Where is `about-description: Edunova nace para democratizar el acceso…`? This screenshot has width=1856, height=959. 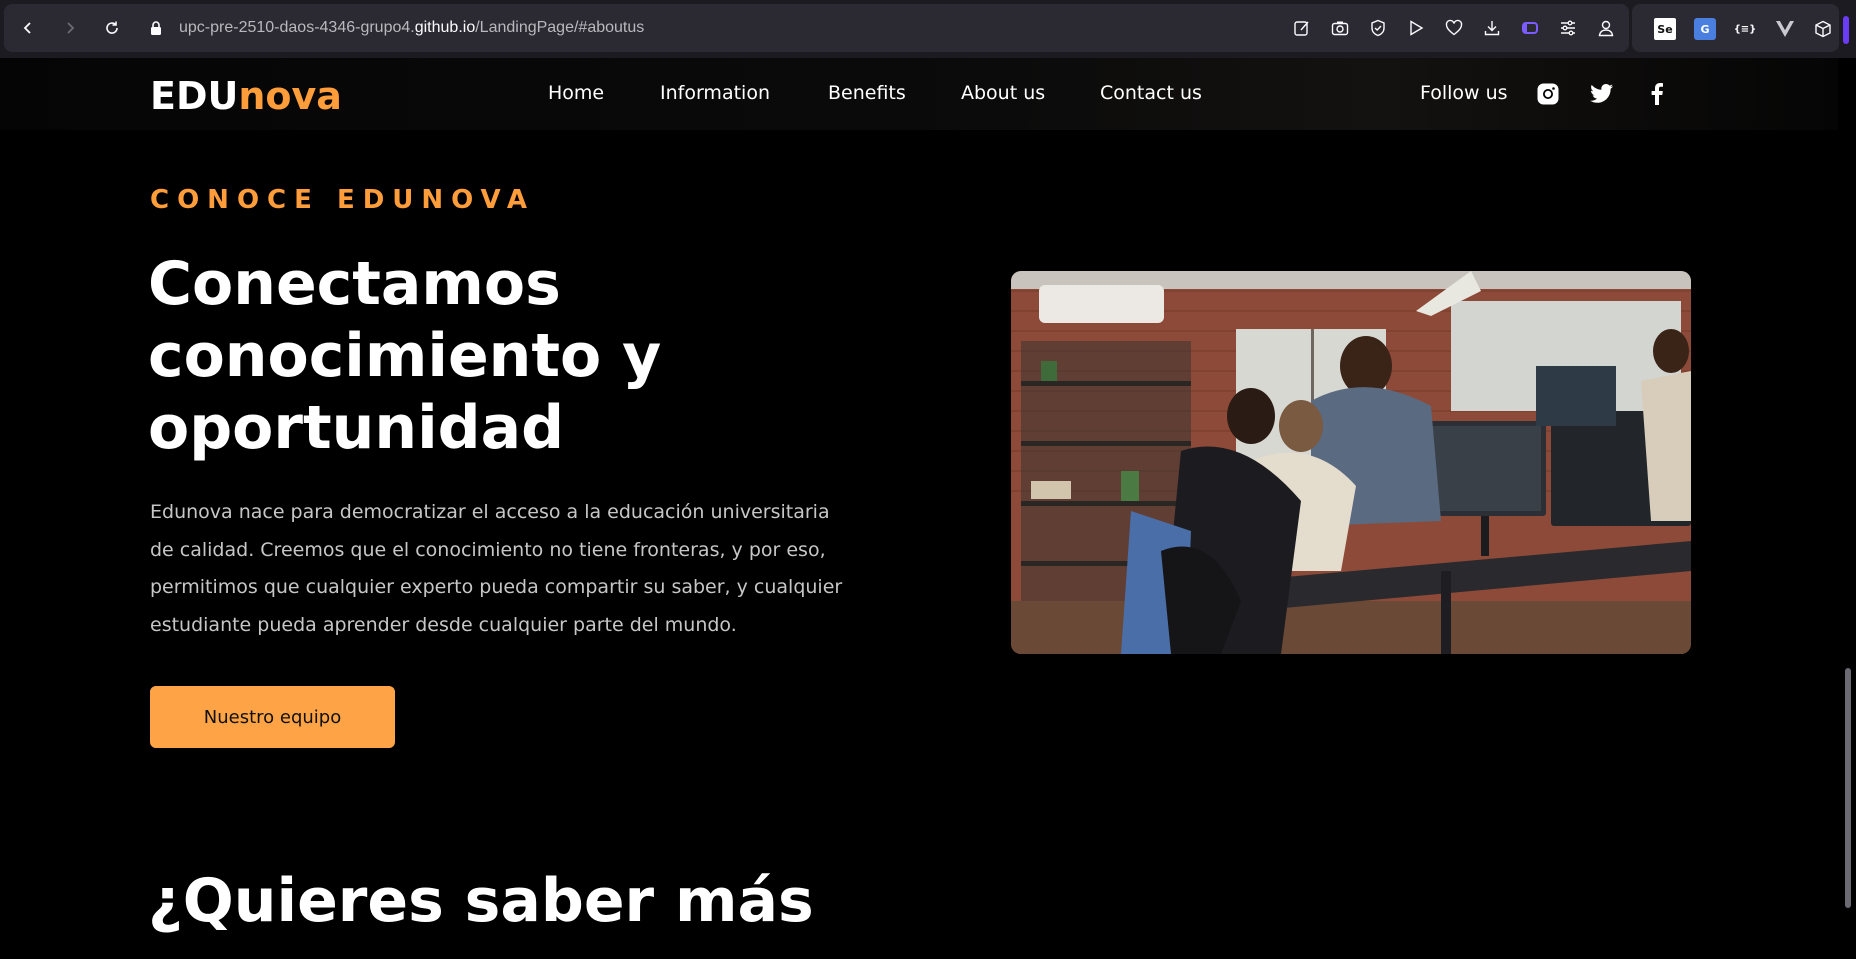 about-description: Edunova nace para democratizar el acceso… is located at coordinates (496, 568).